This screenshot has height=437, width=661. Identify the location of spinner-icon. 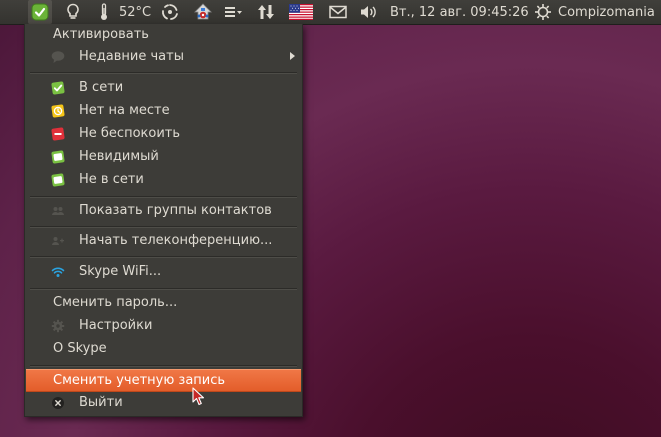
(170, 12).